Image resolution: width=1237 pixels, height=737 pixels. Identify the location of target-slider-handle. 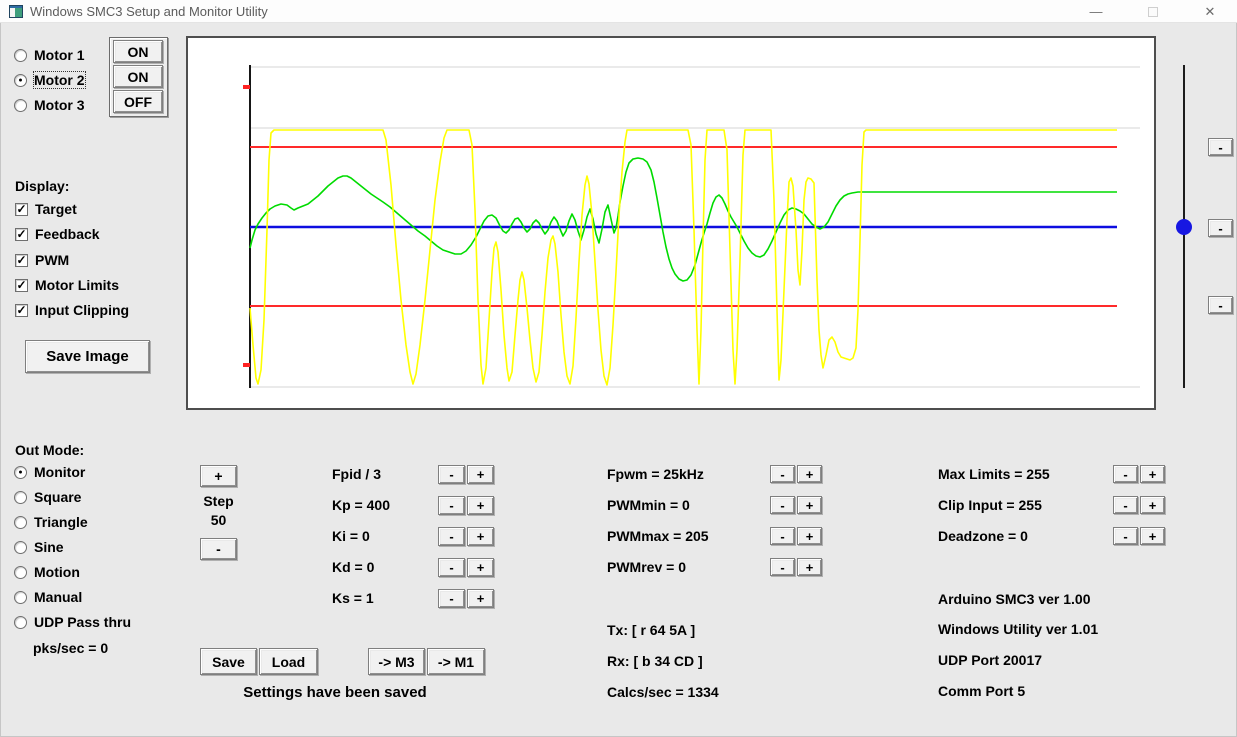
(1184, 227).